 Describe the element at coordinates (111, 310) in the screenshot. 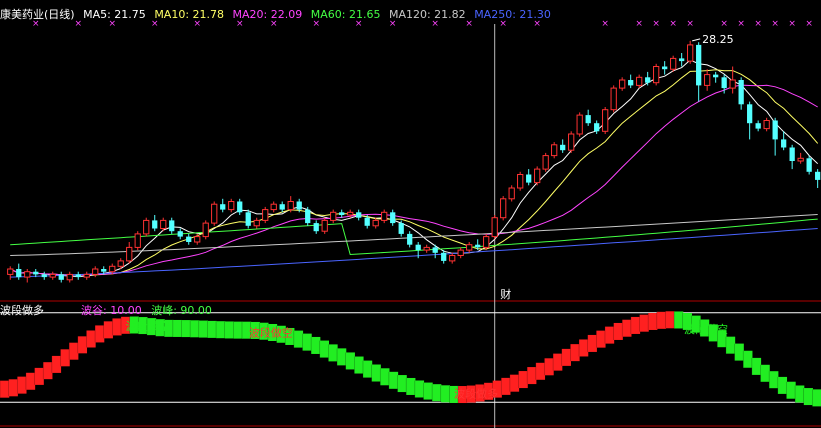

I see `trough-label: 波谷: 10.00` at that location.